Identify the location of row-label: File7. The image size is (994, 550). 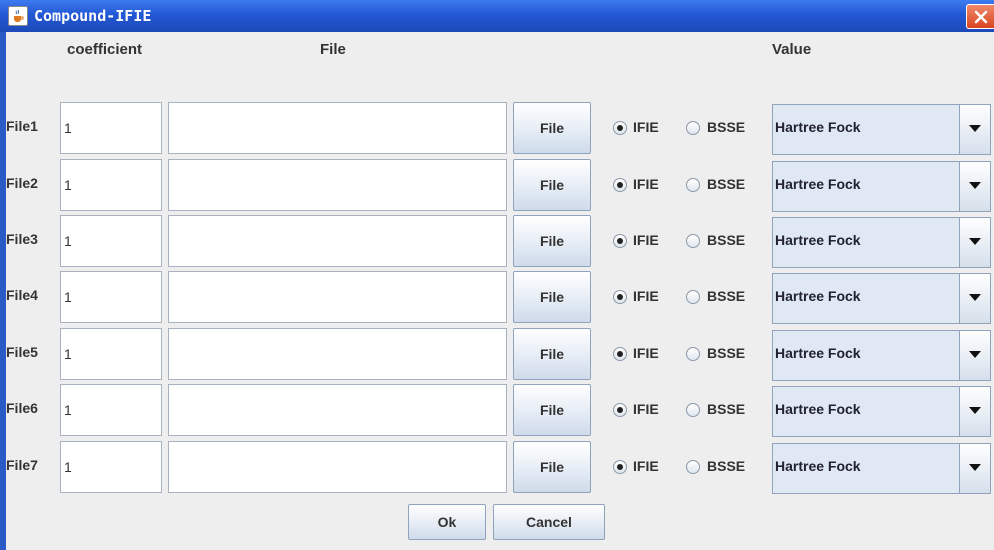
(22, 465).